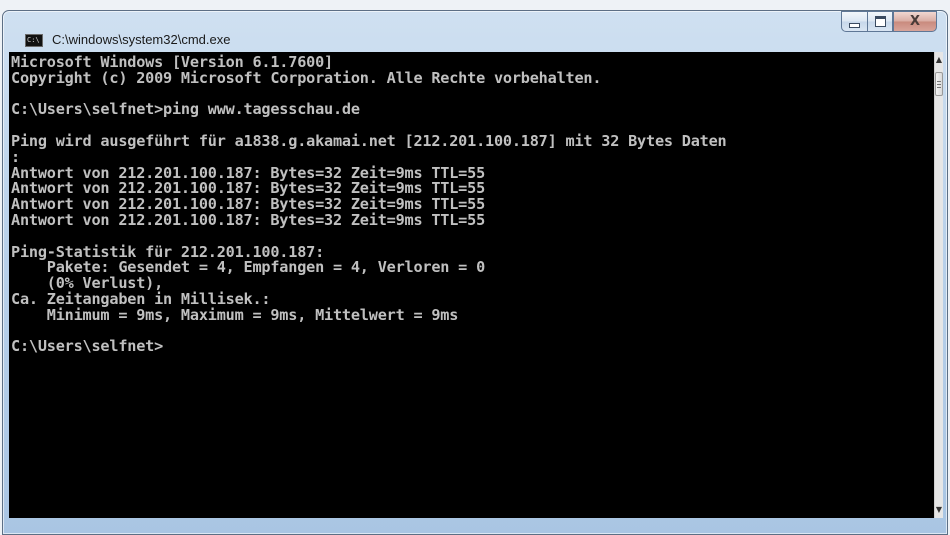  I want to click on close-button: X, so click(915, 21).